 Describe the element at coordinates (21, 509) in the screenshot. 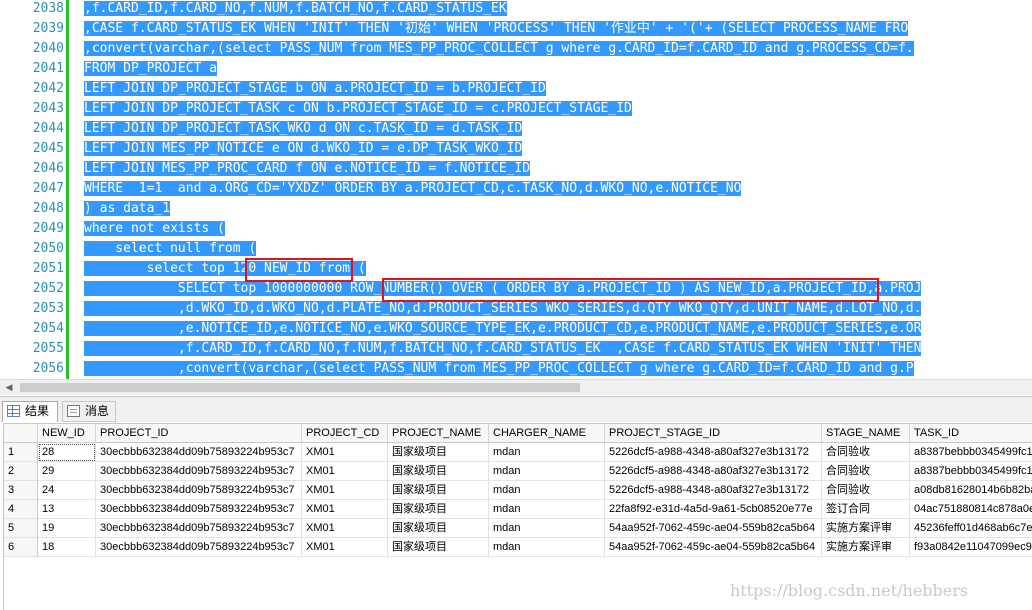

I see `row-number: 4` at that location.